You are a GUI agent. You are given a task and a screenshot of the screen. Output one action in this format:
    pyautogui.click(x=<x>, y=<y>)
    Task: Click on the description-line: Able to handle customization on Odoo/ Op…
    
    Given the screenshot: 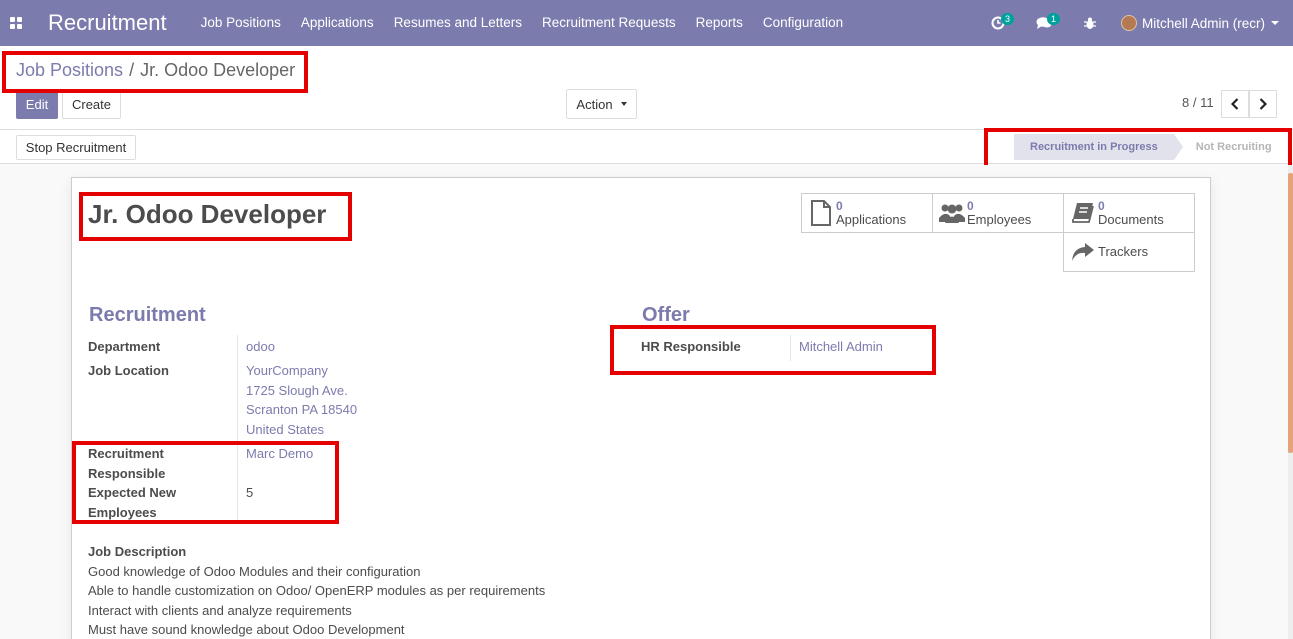 What is the action you would take?
    pyautogui.click(x=317, y=590)
    